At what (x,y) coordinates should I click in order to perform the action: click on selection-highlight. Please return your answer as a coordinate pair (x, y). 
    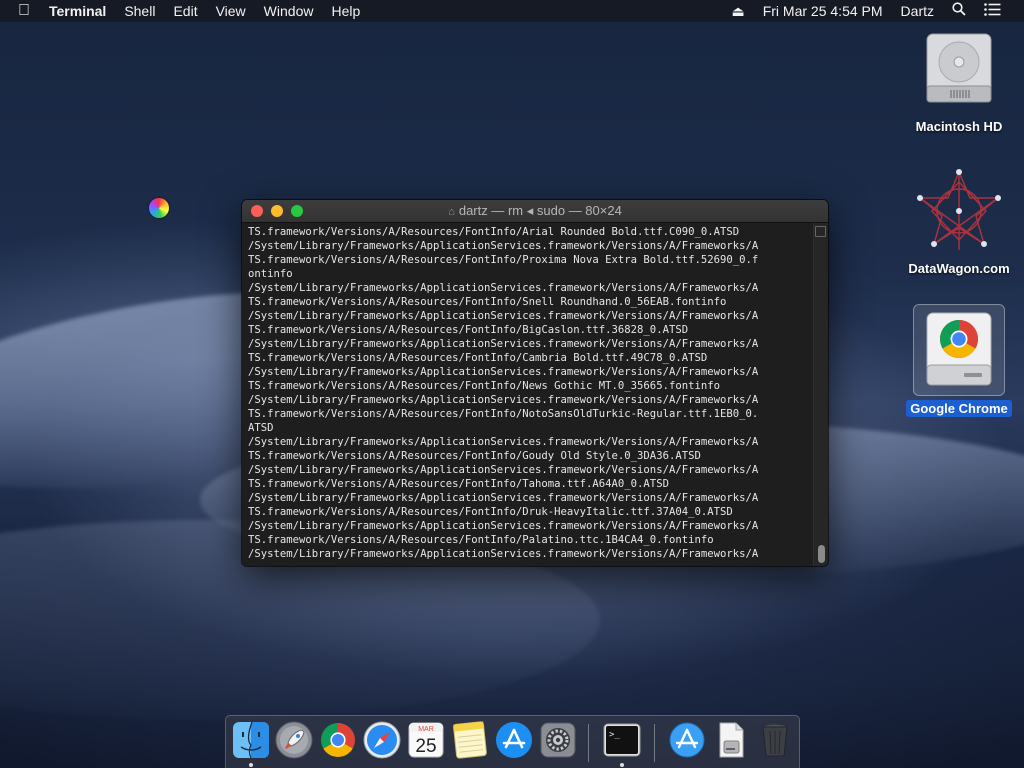
    Looking at the image, I should click on (959, 350).